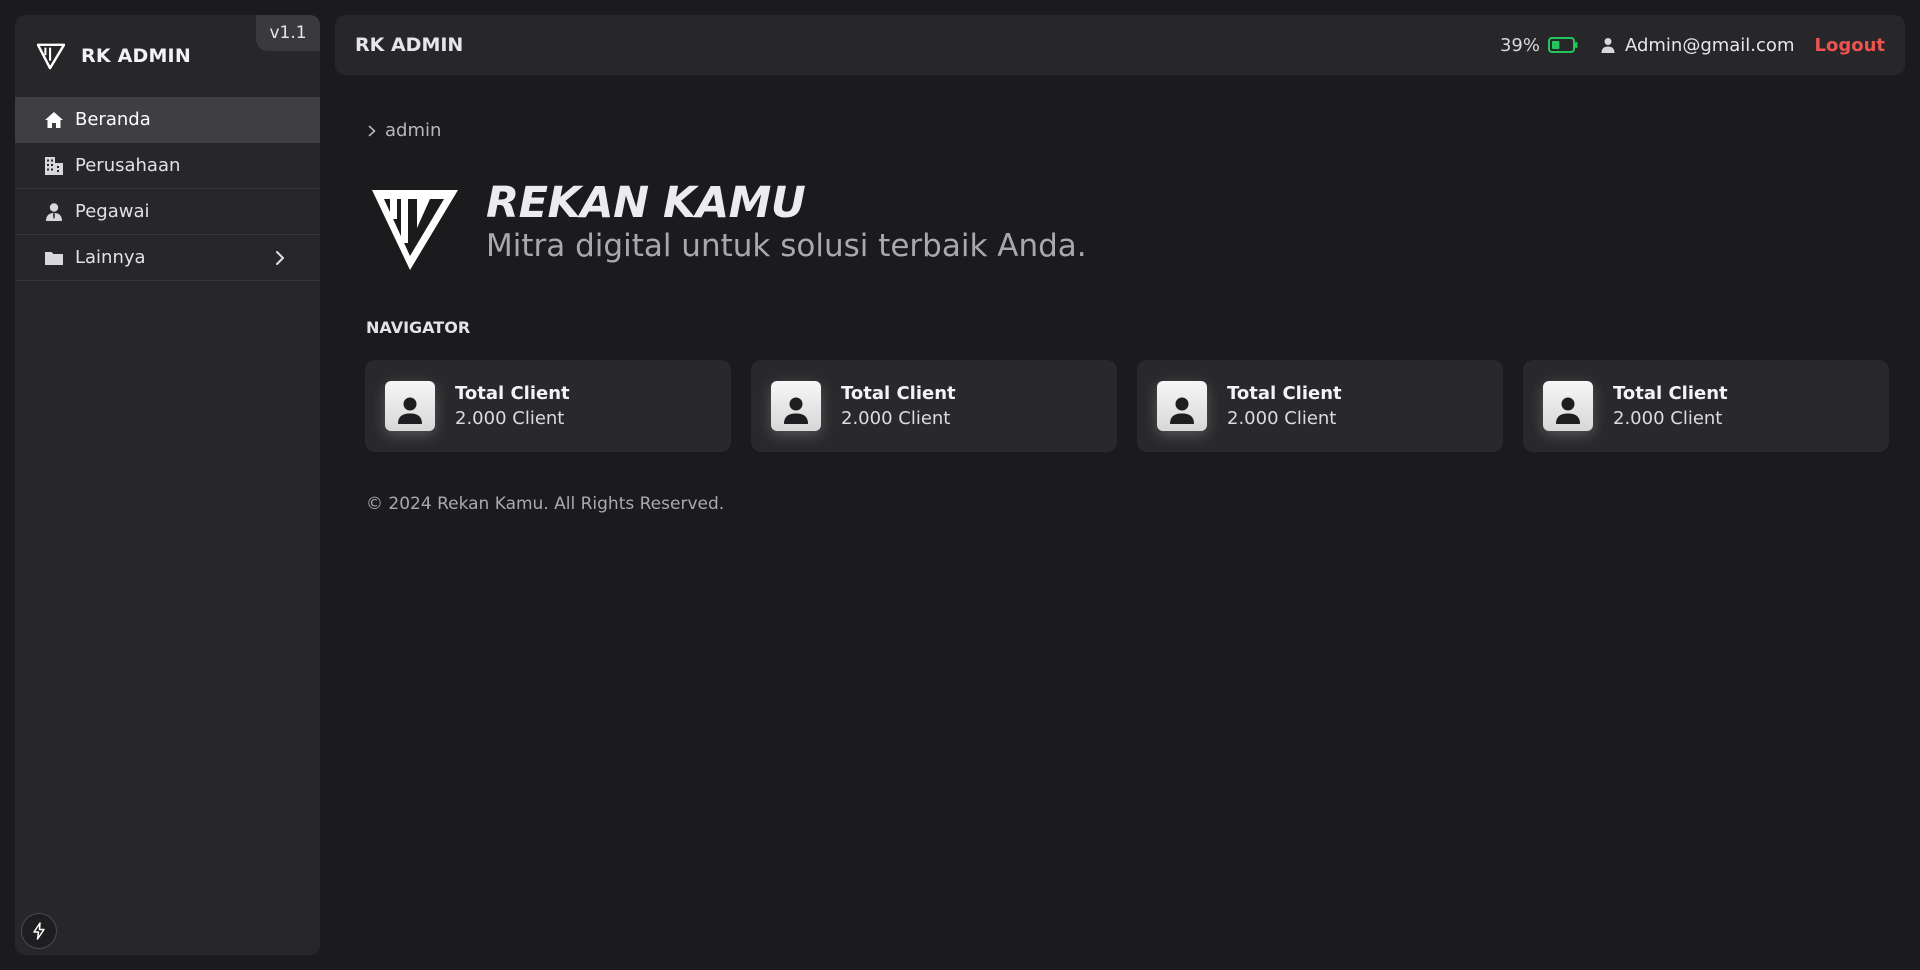  What do you see at coordinates (54, 166) in the screenshot?
I see `building-icon` at bounding box center [54, 166].